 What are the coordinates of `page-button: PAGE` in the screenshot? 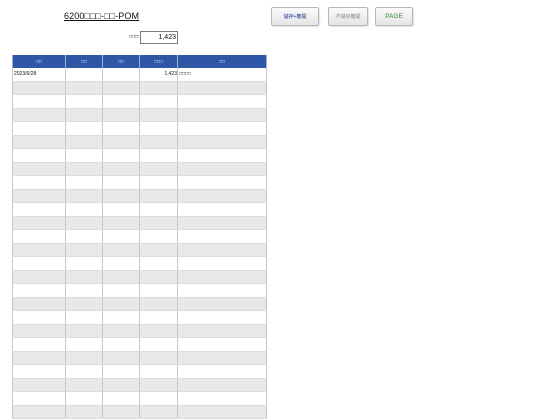 It's located at (394, 16).